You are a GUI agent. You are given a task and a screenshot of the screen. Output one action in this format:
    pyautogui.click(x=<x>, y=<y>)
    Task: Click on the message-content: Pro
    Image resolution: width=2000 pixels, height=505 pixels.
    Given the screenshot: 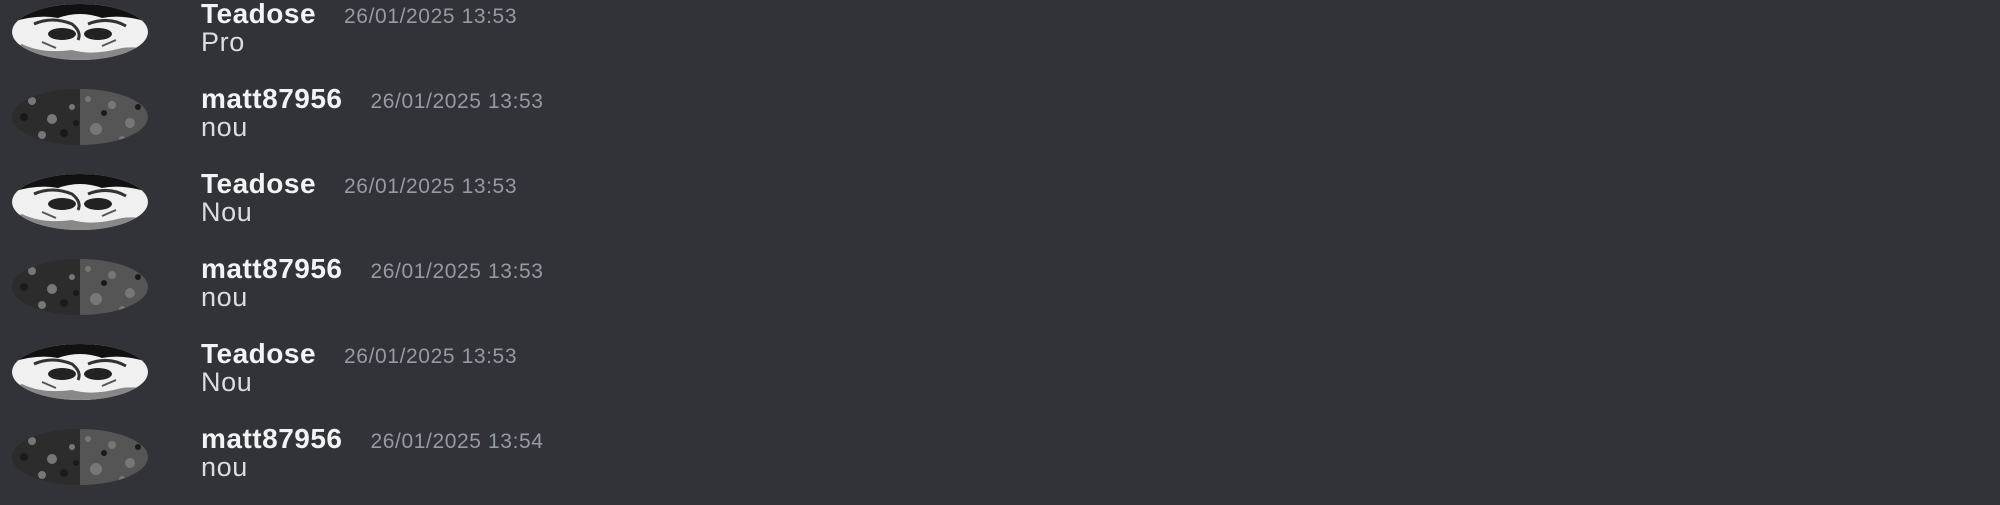 What is the action you would take?
    pyautogui.click(x=223, y=42)
    